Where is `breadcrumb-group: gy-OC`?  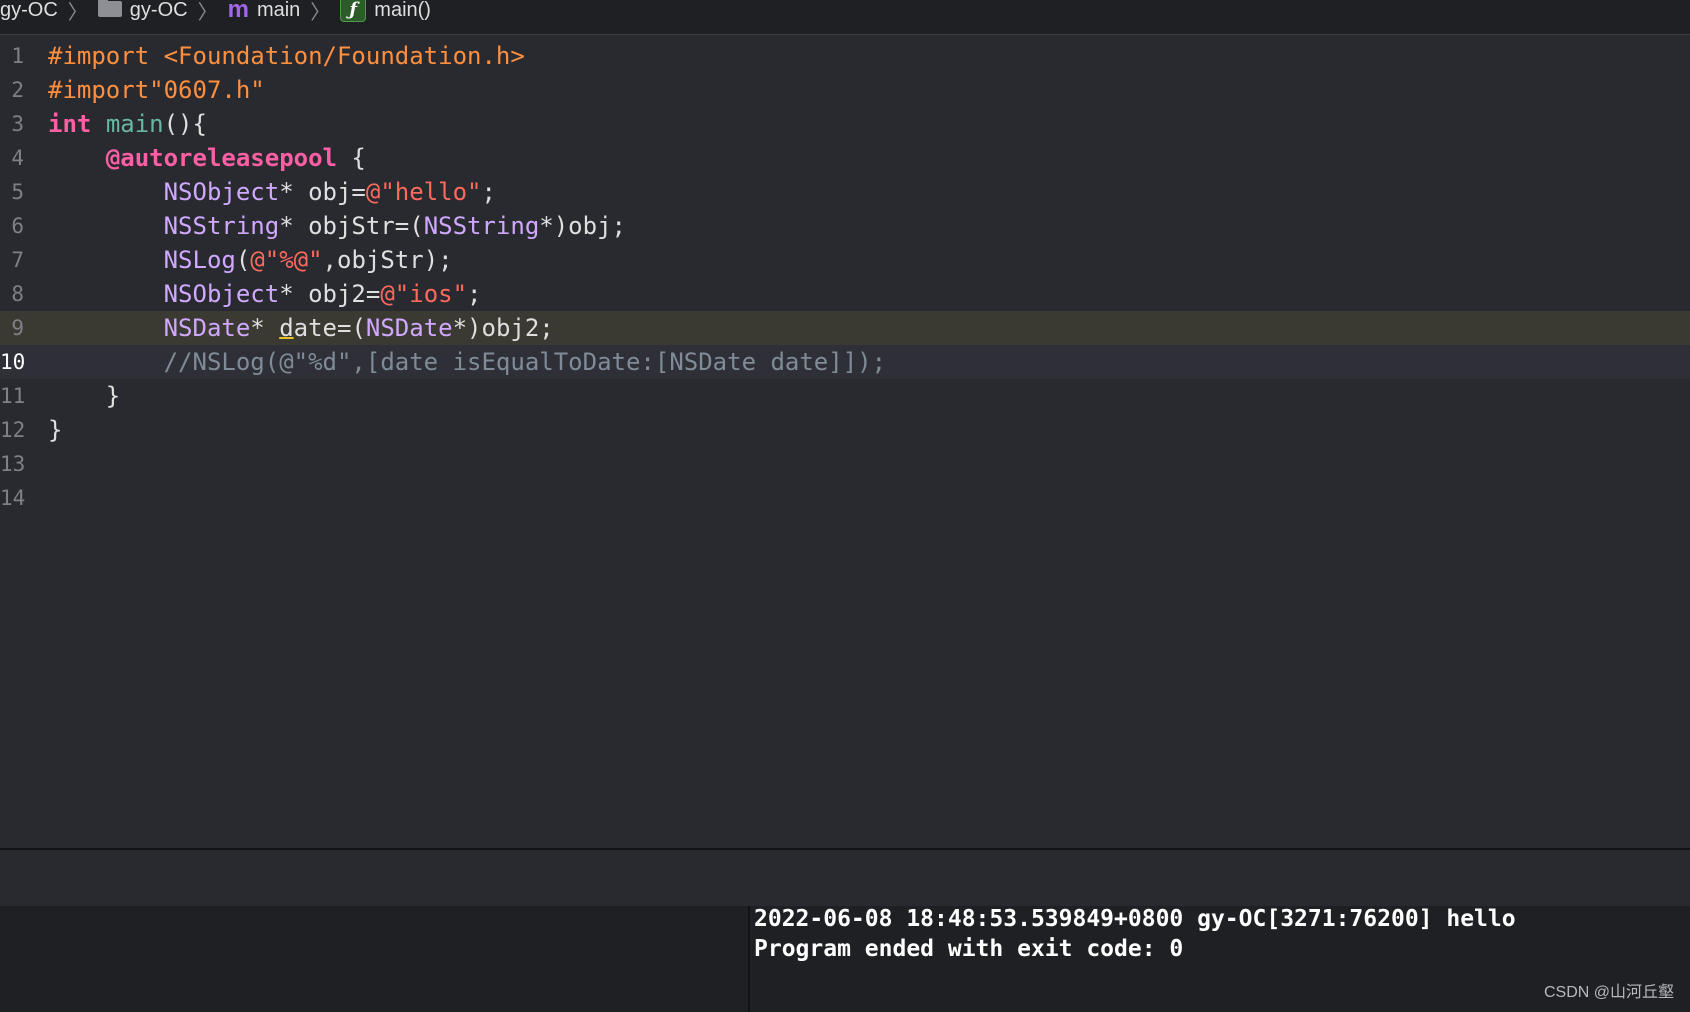
breadcrumb-group: gy-OC is located at coordinates (142, 11).